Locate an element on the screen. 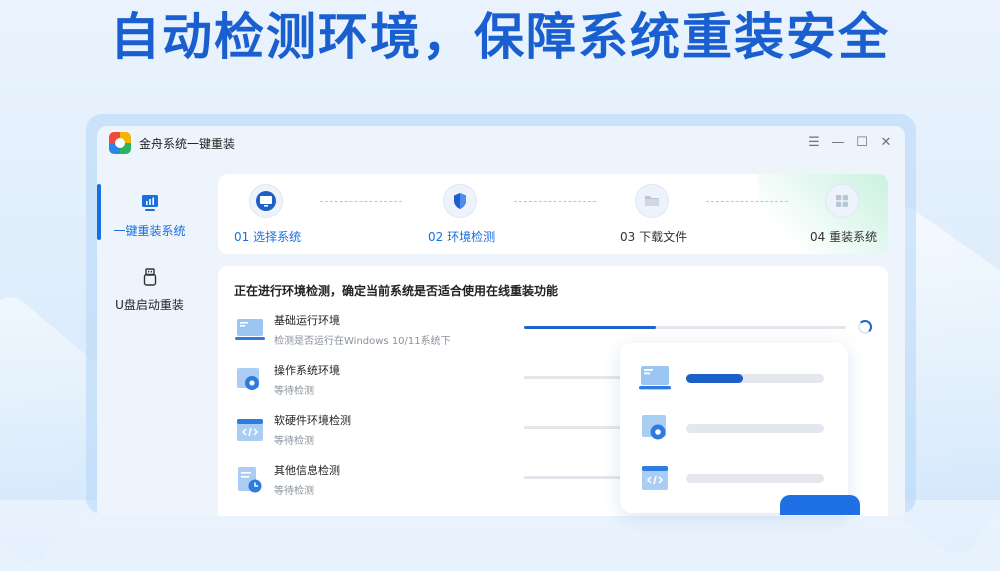 The height and width of the screenshot is (571, 1000). windows-grid-icon is located at coordinates (842, 201).